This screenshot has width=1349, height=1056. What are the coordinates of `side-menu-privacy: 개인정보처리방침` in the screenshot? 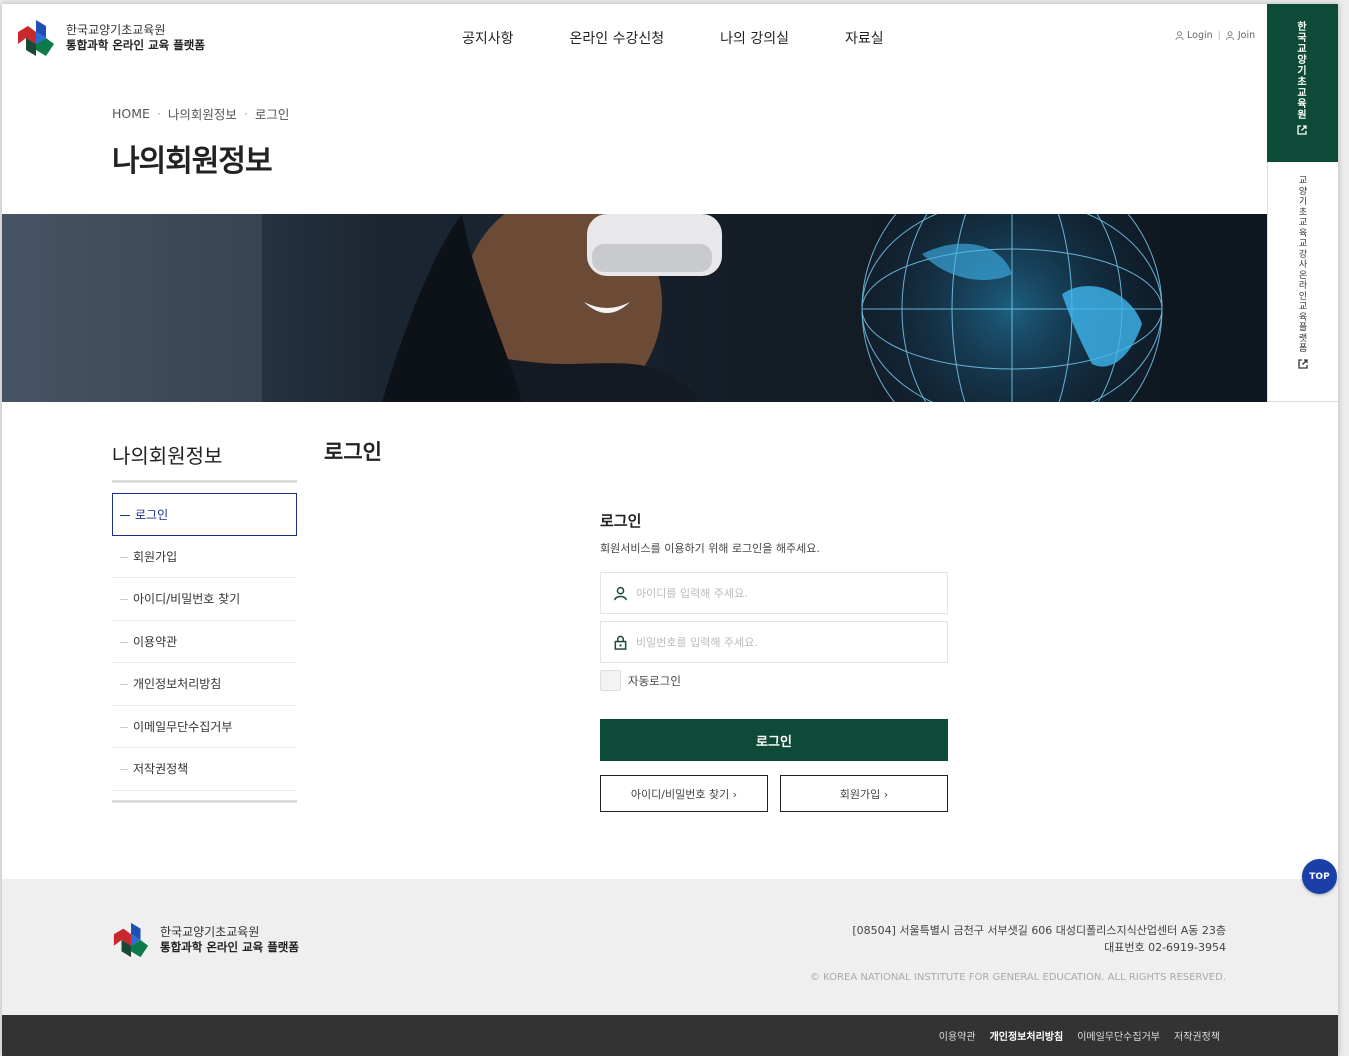 It's located at (204, 684).